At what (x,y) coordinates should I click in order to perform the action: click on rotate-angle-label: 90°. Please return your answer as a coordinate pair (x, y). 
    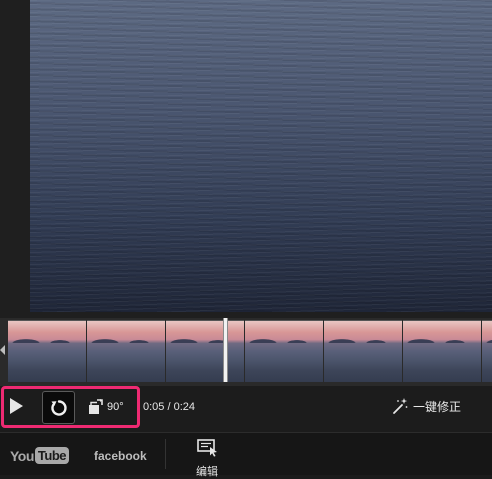
    Looking at the image, I should click on (115, 407).